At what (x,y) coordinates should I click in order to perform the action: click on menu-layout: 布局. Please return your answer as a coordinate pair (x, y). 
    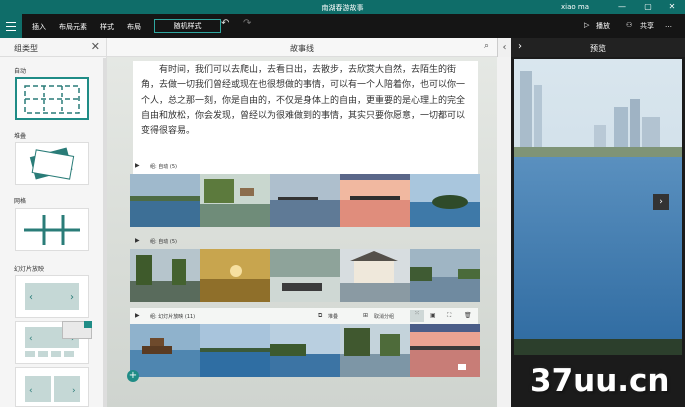
    Looking at the image, I should click on (134, 27).